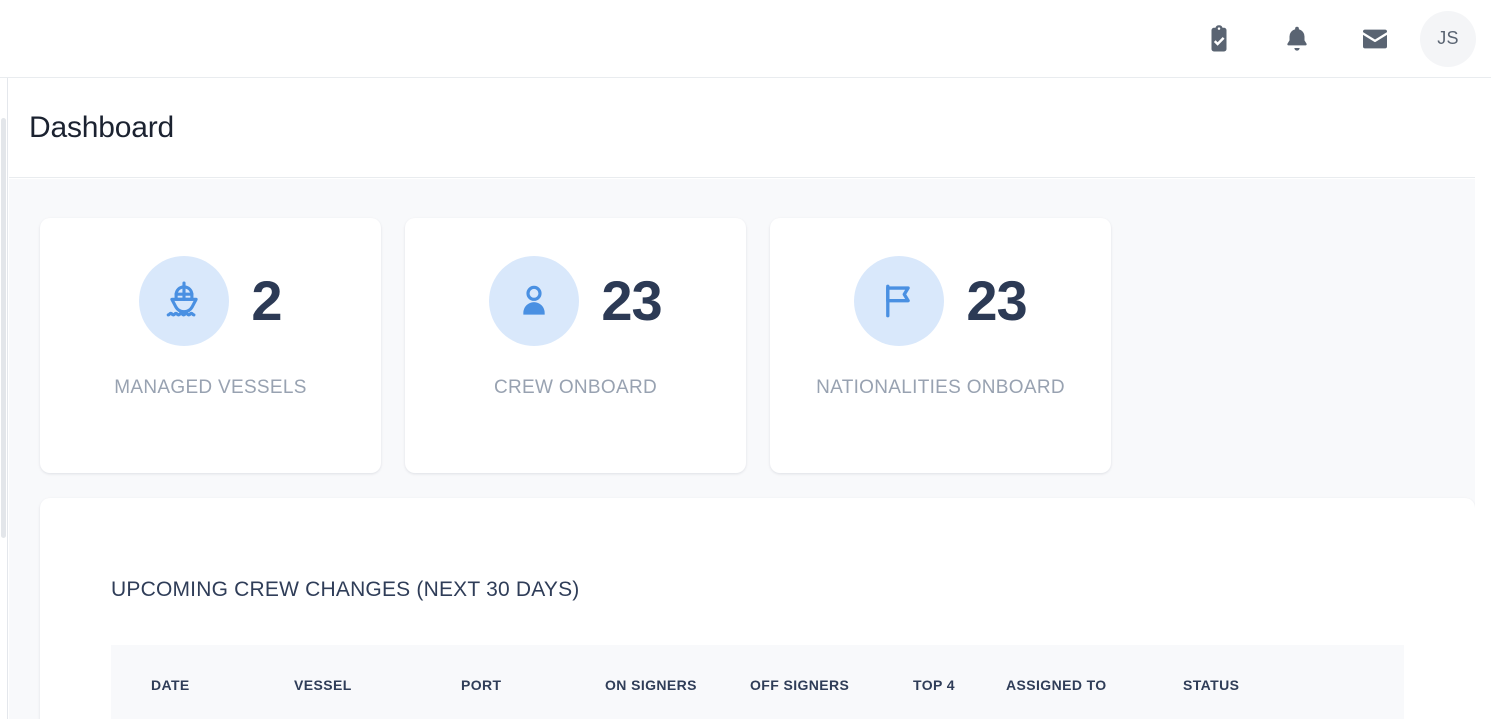 The image size is (1491, 719). What do you see at coordinates (345, 589) in the screenshot?
I see `panel-title: Upcoming Crew Changes (Next 30 Days)` at bounding box center [345, 589].